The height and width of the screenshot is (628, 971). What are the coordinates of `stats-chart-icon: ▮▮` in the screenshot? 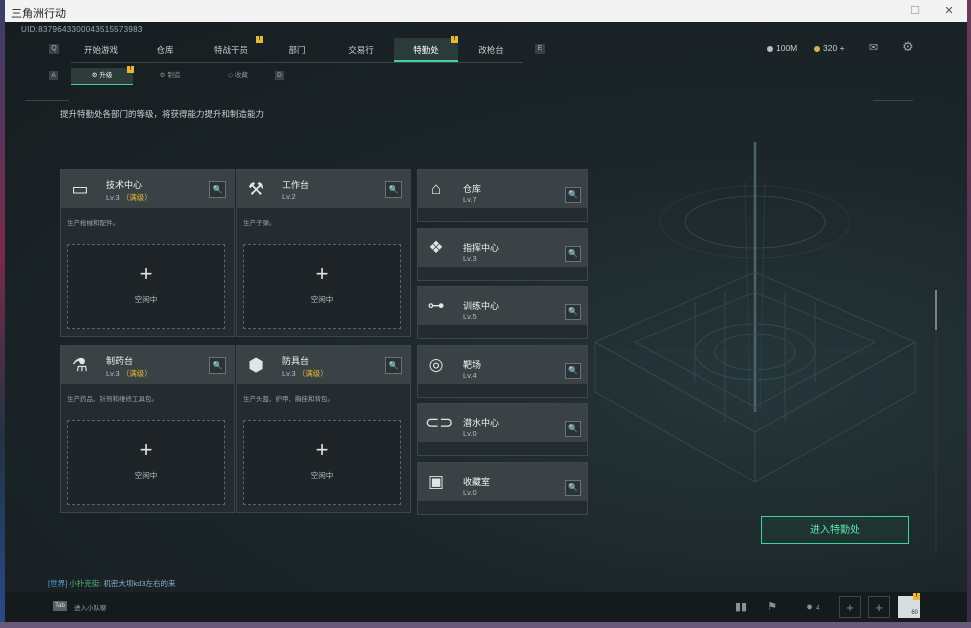 It's located at (741, 607).